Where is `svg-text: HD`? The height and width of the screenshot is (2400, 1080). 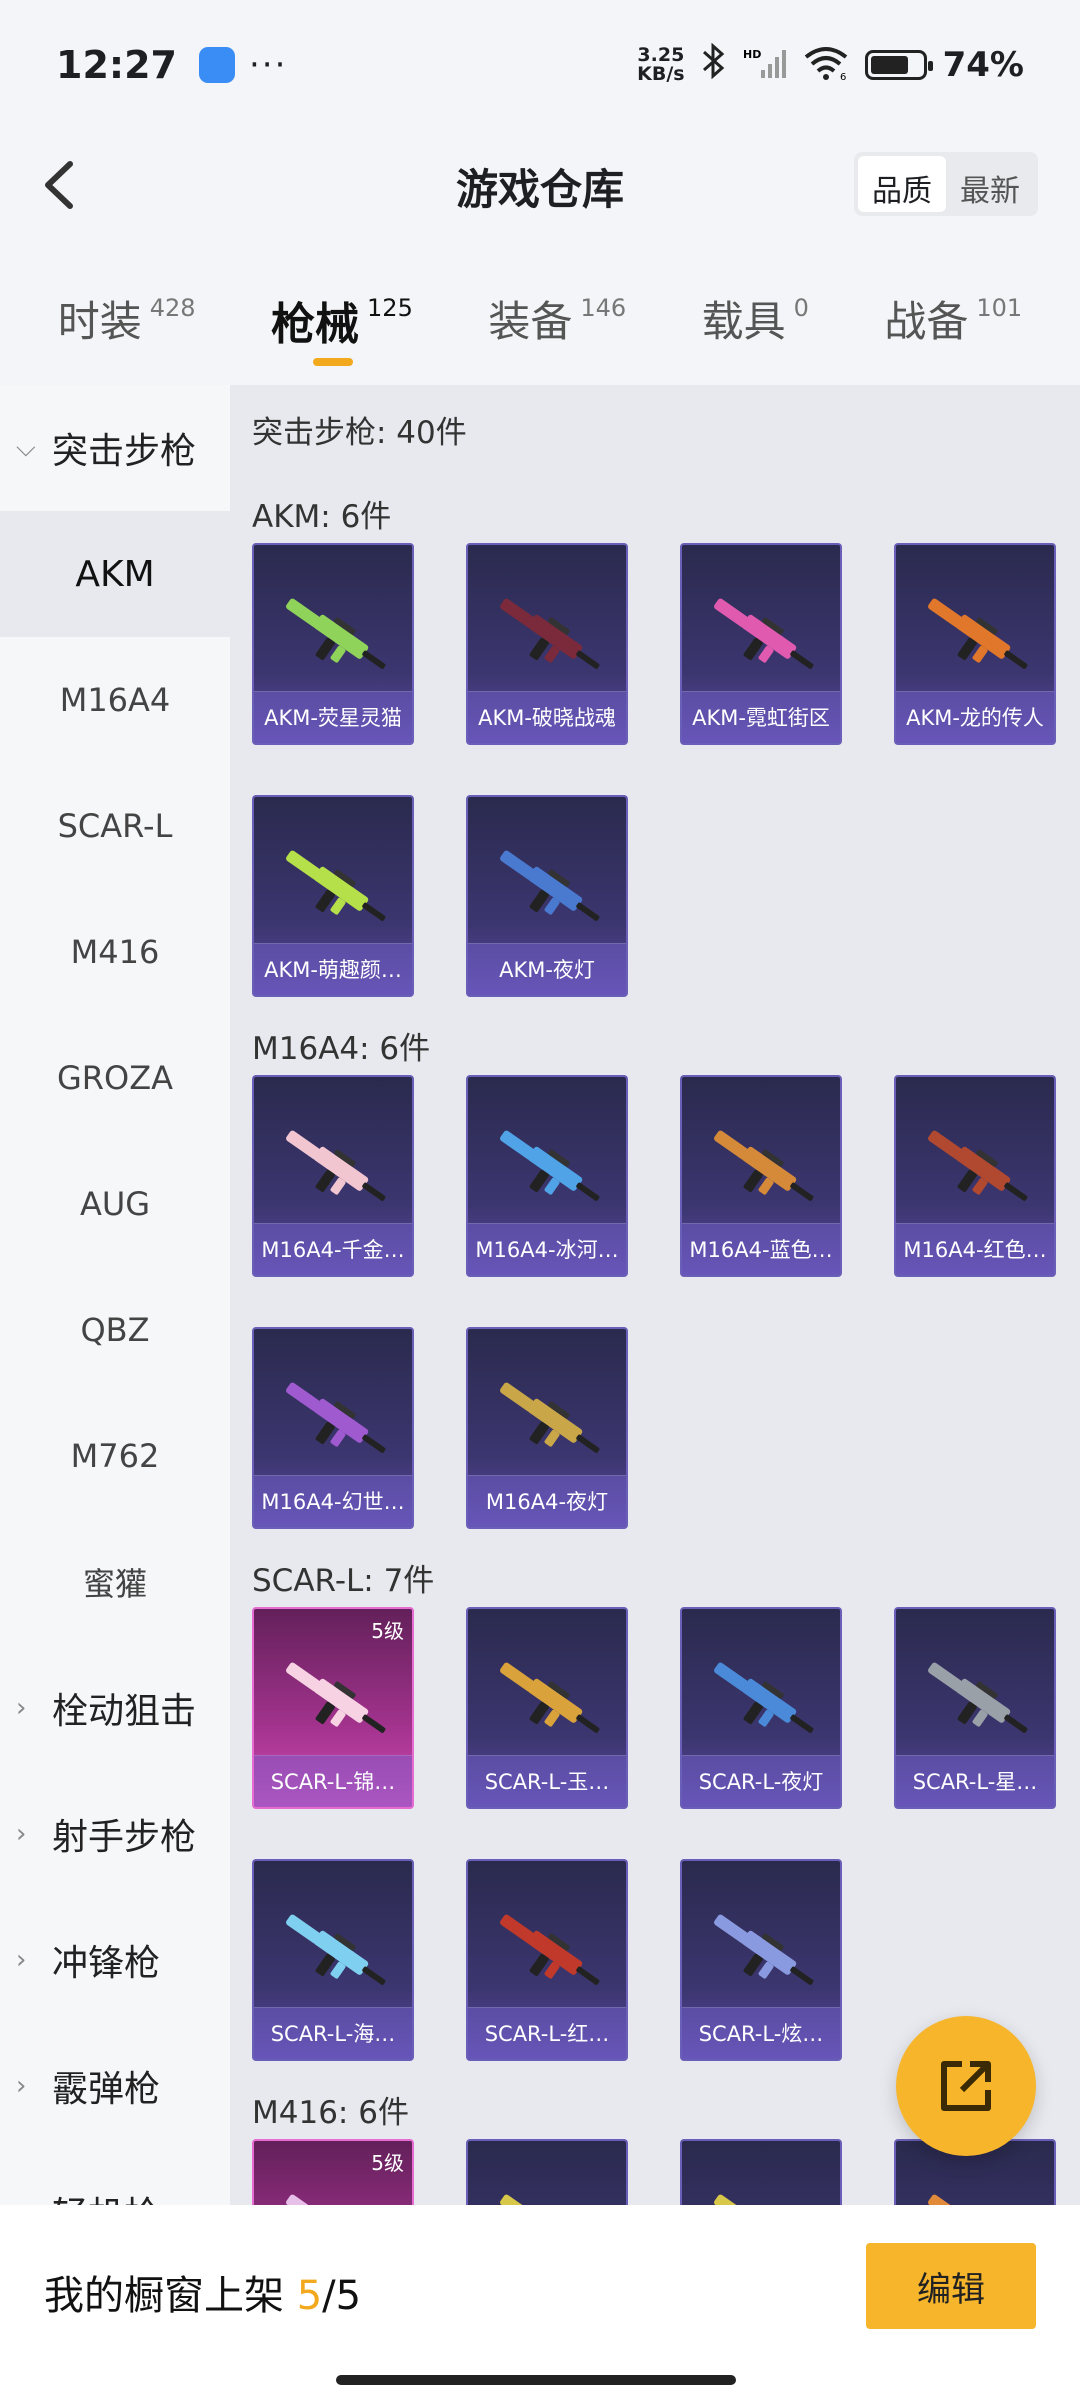 svg-text: HD is located at coordinates (752, 54).